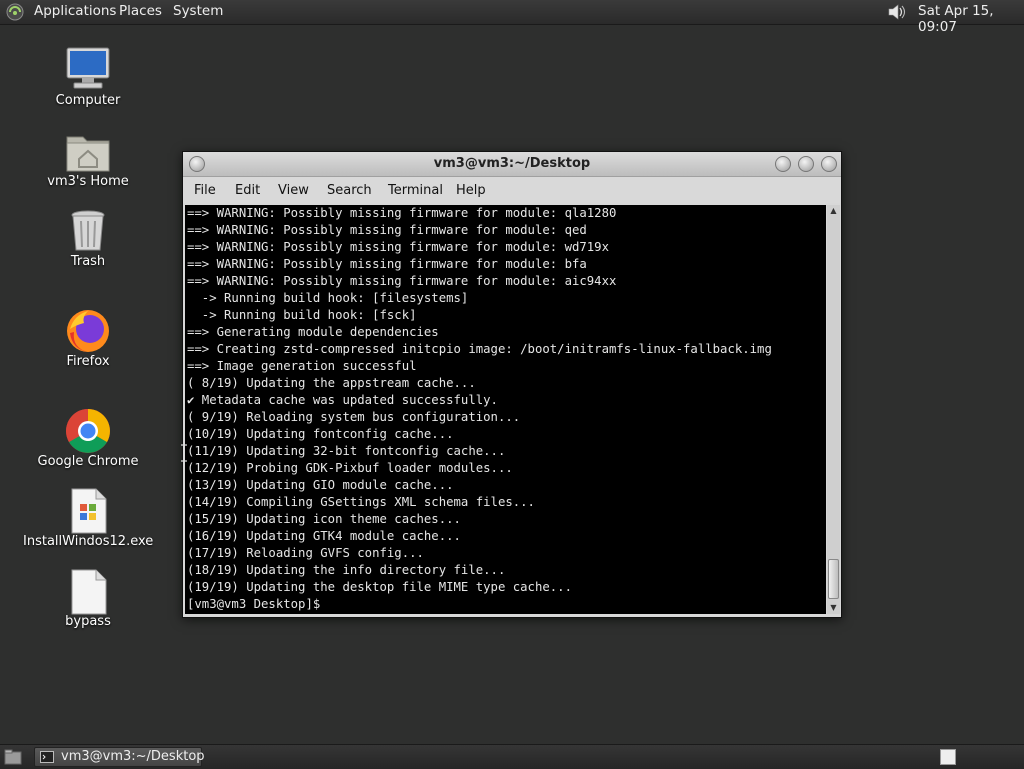 This screenshot has height=769, width=1024. I want to click on firefox-icon, so click(88, 331).